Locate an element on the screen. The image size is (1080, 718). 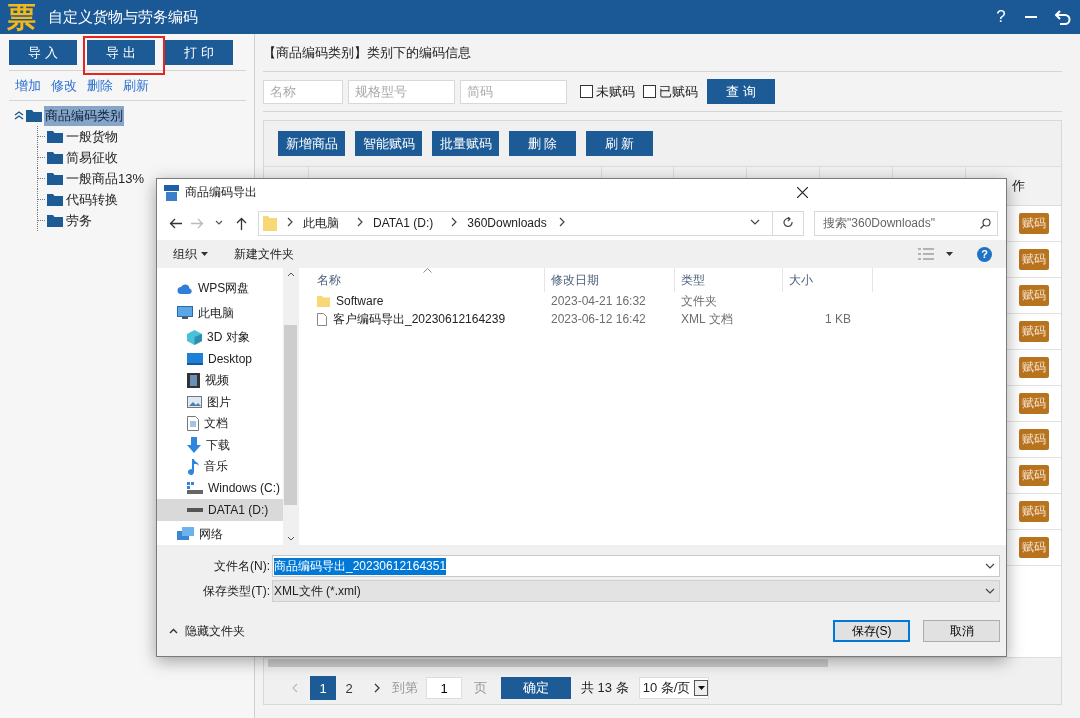
scroll-down-icon is located at coordinates (290, 538).